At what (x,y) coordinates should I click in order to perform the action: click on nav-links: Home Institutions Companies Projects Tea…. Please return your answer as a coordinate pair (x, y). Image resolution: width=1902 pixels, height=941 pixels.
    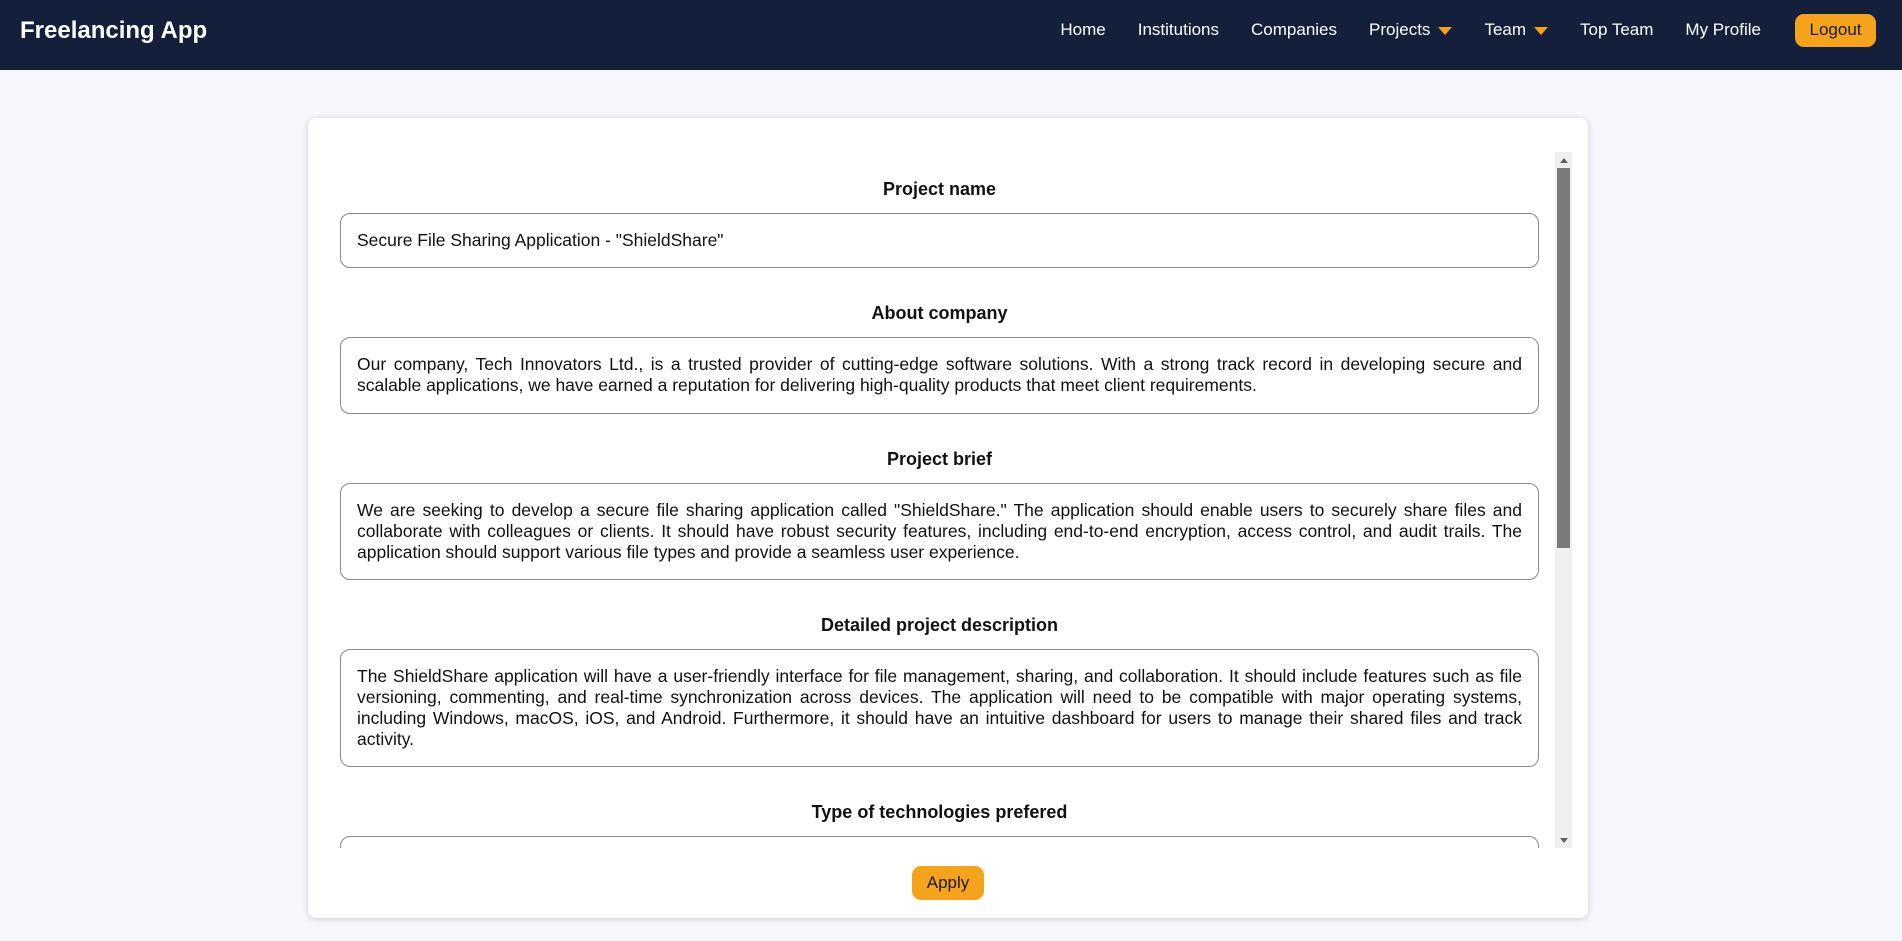
    Looking at the image, I should click on (1468, 30).